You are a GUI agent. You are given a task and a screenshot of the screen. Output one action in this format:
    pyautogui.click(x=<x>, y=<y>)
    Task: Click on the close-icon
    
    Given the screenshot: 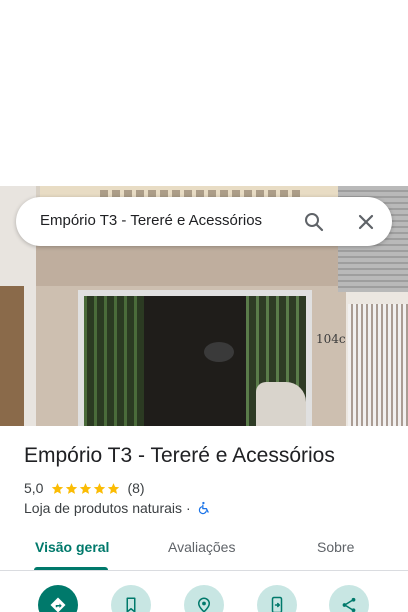 What is the action you would take?
    pyautogui.click(x=366, y=222)
    